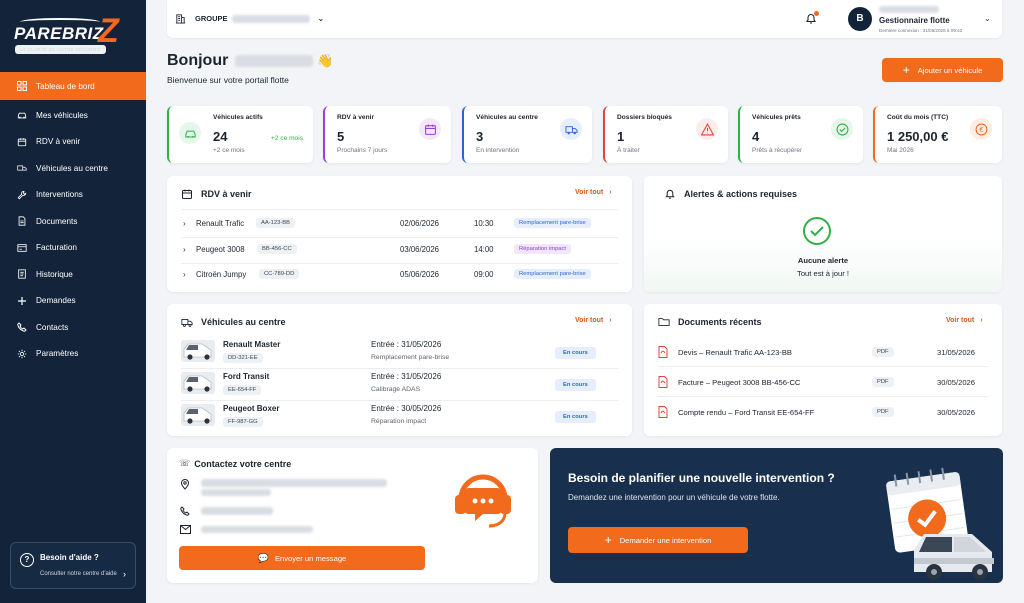  What do you see at coordinates (198, 415) in the screenshot?
I see `van-thumbnail-icon` at bounding box center [198, 415].